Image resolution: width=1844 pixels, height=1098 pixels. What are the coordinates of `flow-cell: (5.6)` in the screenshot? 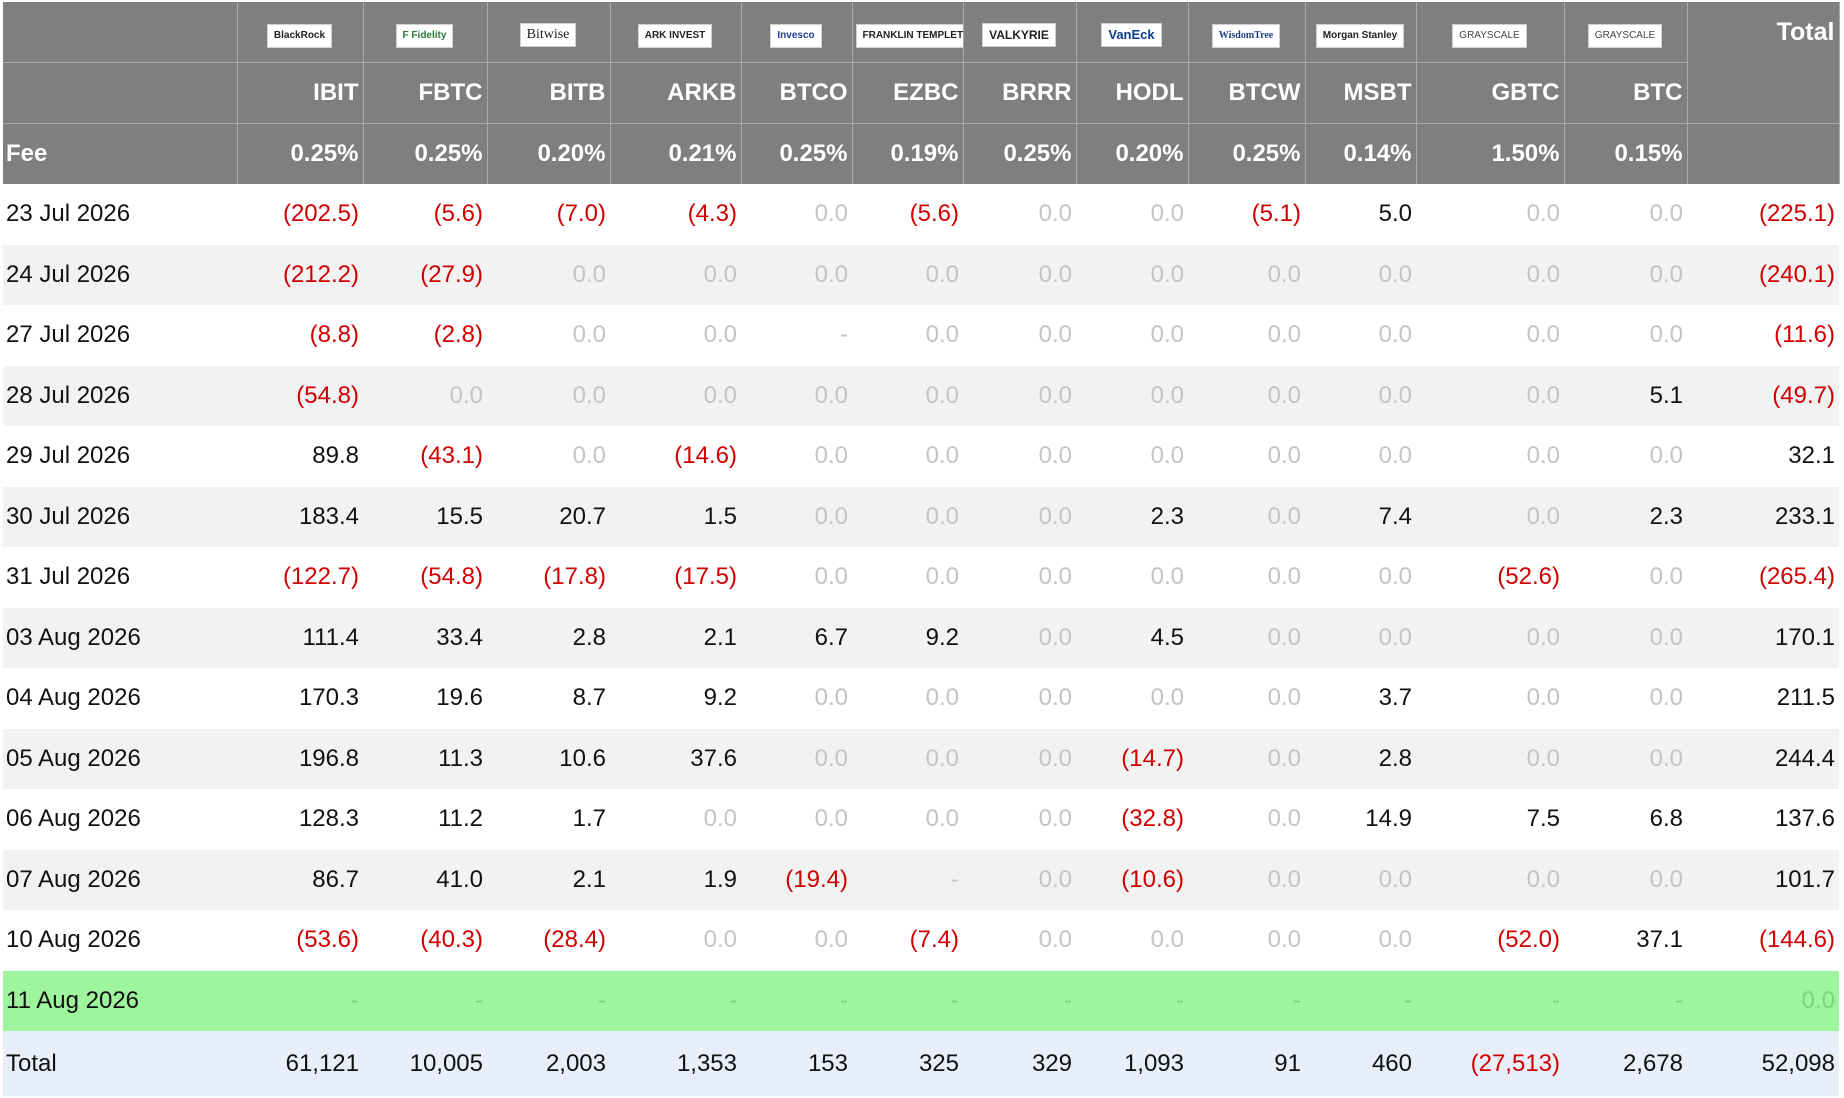 It's located at (425, 214).